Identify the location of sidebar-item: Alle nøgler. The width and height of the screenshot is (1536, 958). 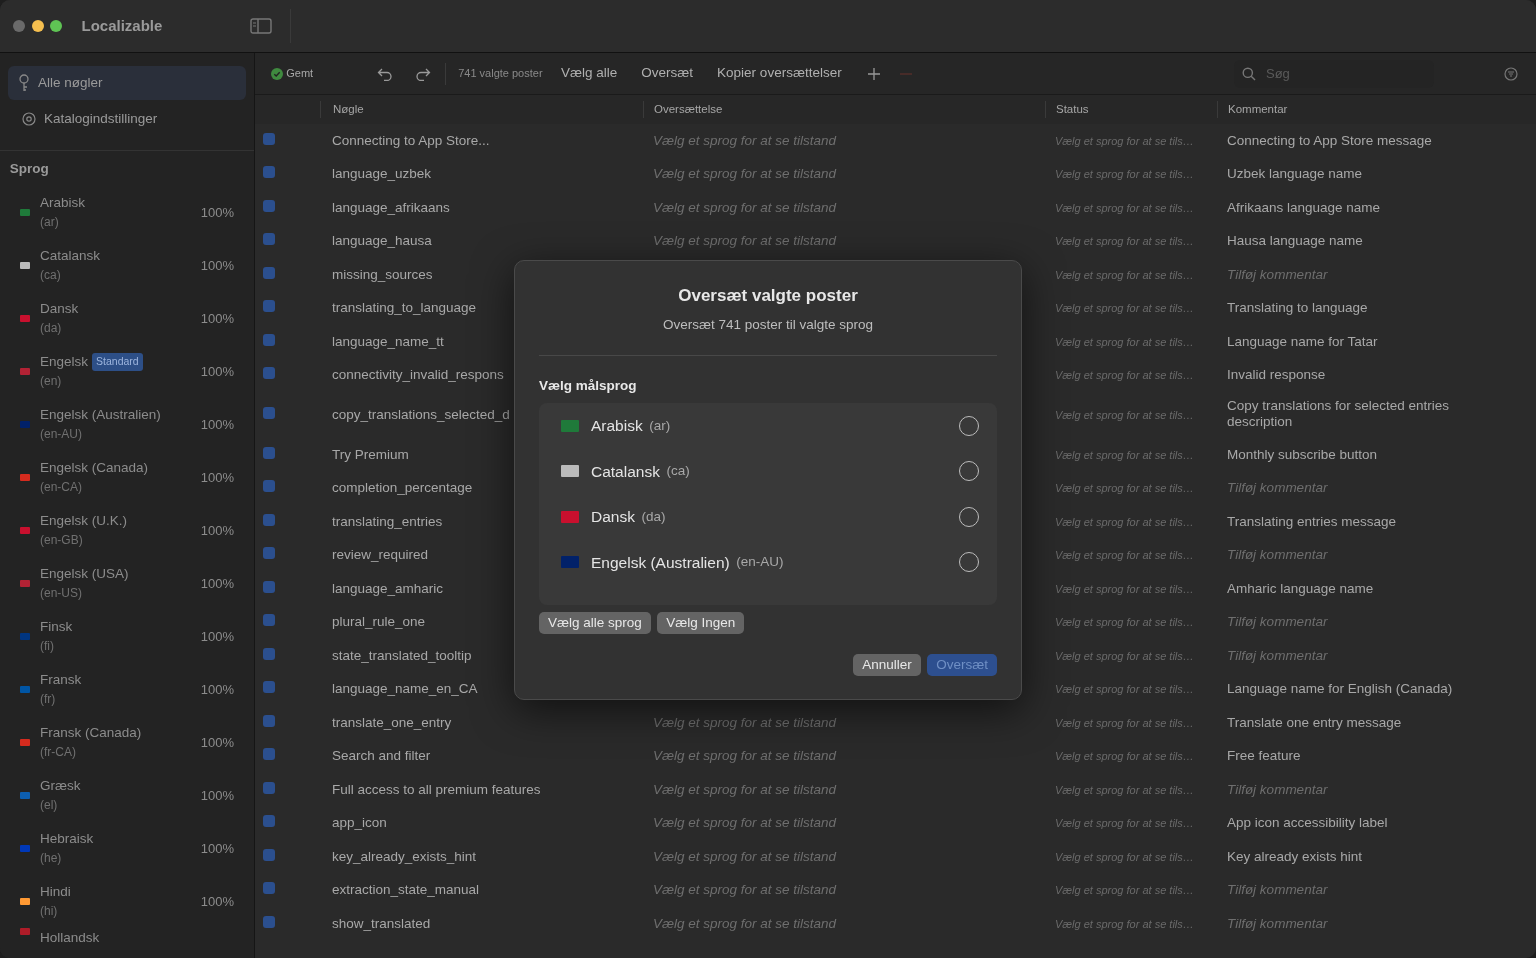
(127, 83).